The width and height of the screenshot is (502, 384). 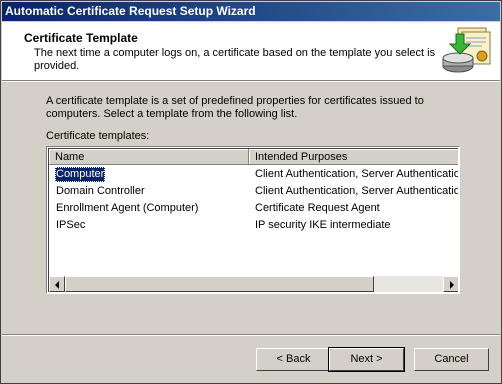 I want to click on row-name: IPSec, so click(x=71, y=225).